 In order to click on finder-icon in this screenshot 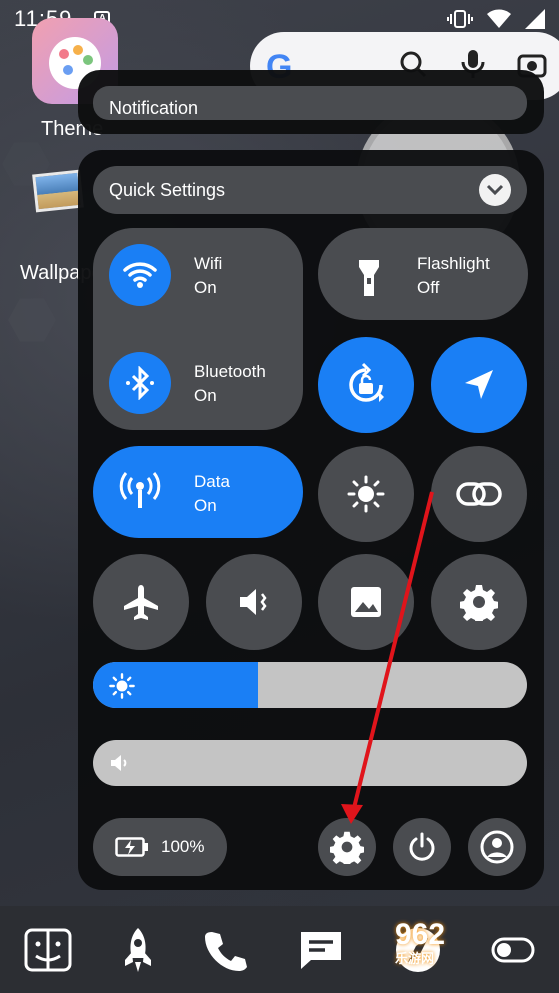, I will do `click(48, 950)`.